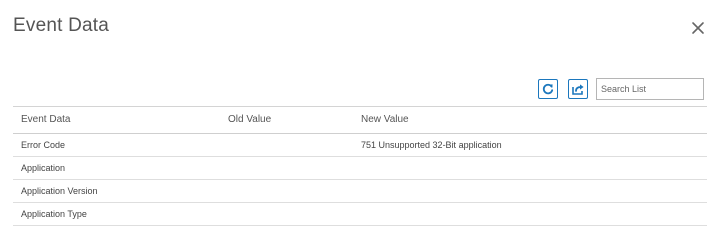 The image size is (723, 240). Describe the element at coordinates (385, 120) in the screenshot. I see `column-header-new-value: New Value` at that location.